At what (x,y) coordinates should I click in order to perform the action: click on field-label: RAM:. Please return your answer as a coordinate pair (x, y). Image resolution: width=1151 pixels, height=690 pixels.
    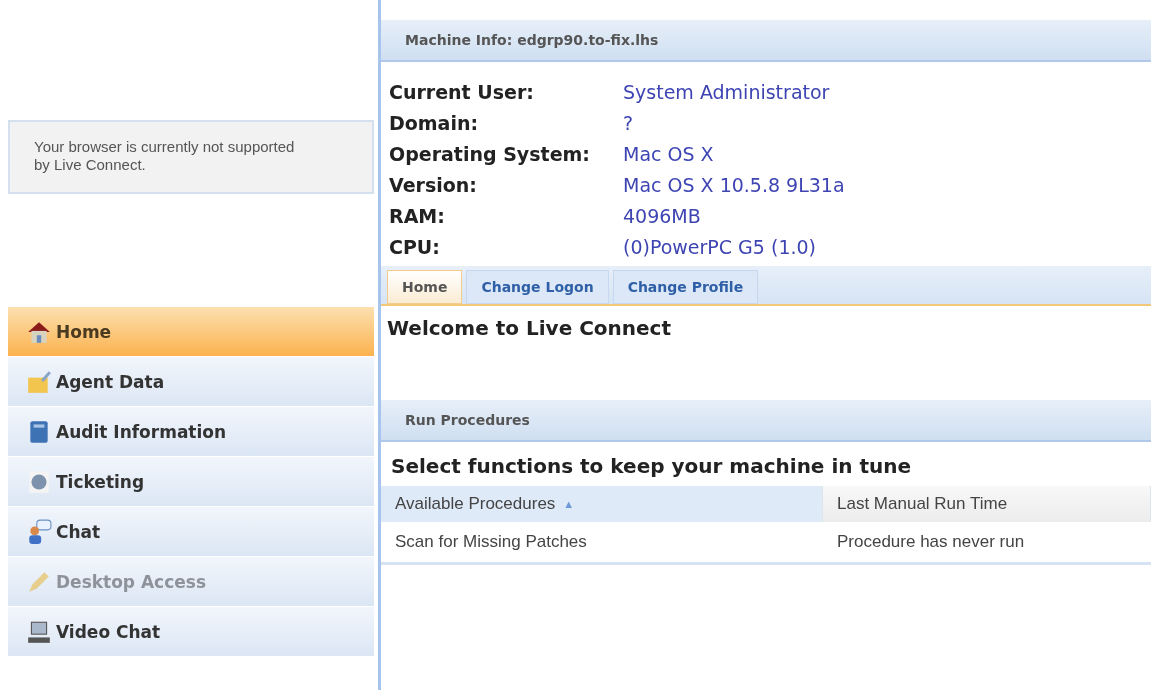
    Looking at the image, I should click on (417, 215).